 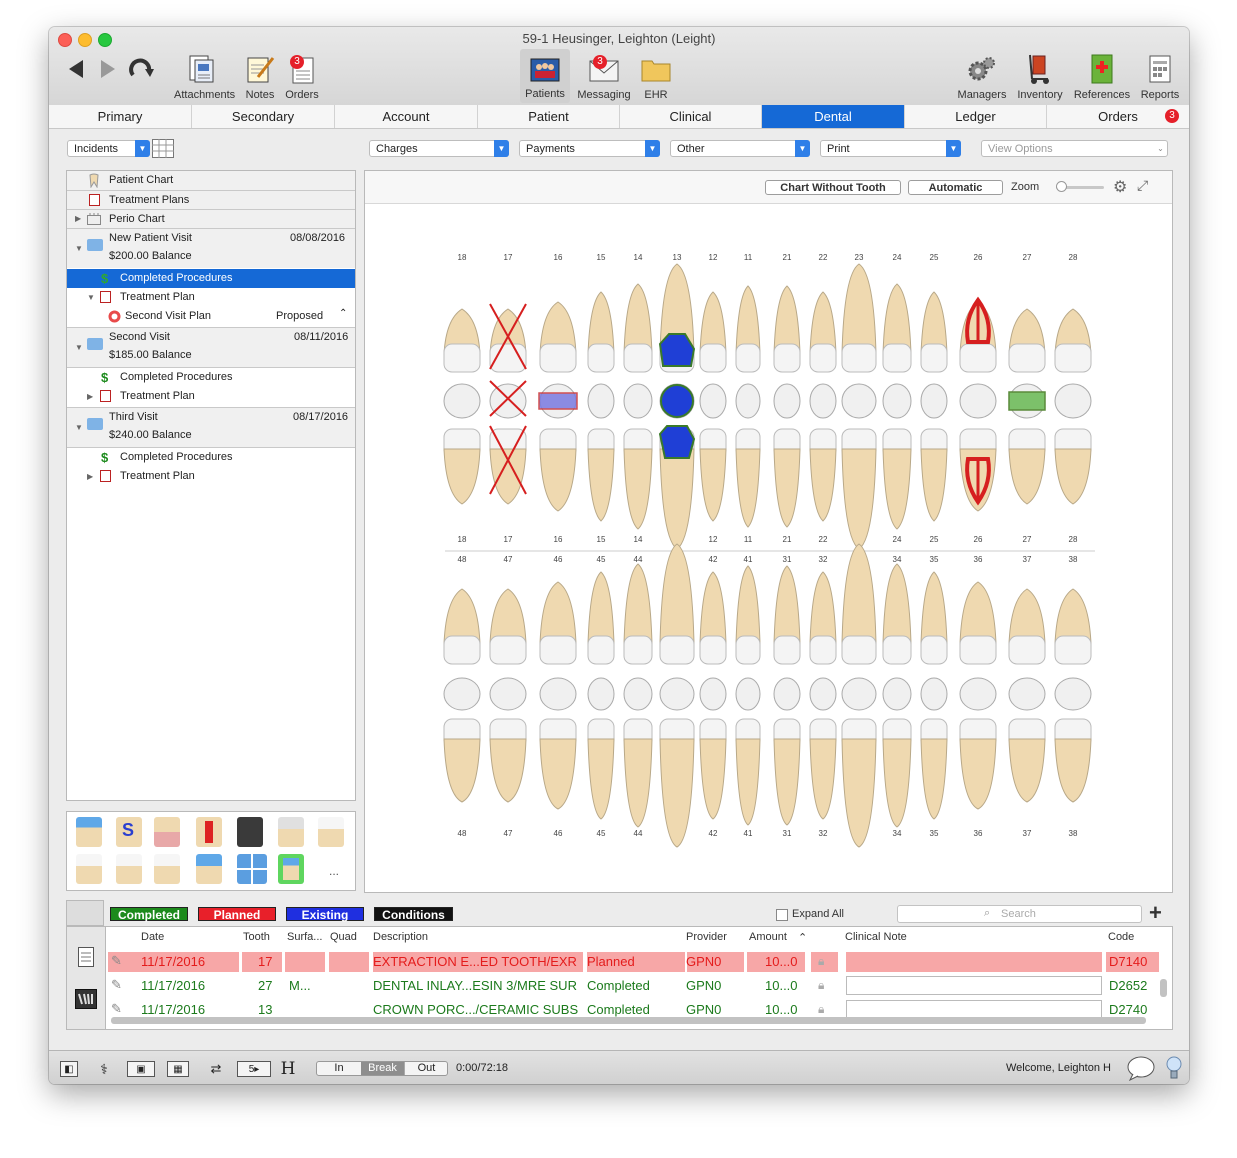 I want to click on legend-planned: Planned, so click(x=237, y=914).